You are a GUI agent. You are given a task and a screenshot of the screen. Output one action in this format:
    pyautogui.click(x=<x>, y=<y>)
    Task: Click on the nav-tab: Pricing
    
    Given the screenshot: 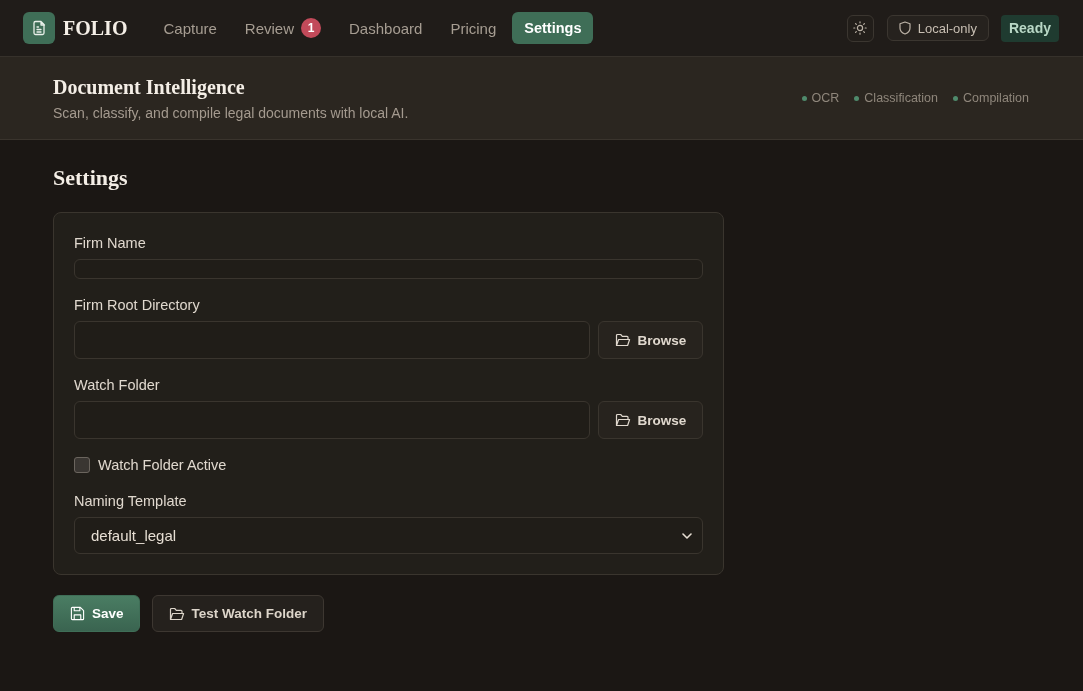 What is the action you would take?
    pyautogui.click(x=473, y=28)
    